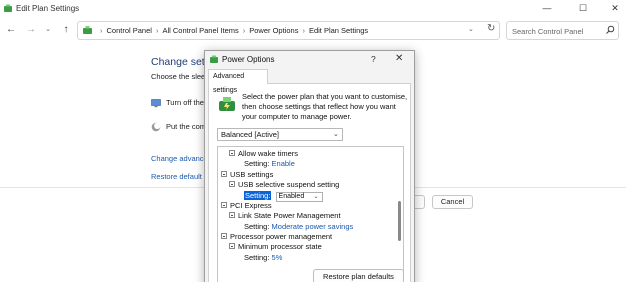  Describe the element at coordinates (48, 8) in the screenshot. I see `window-title: Edit Plan Settings` at that location.